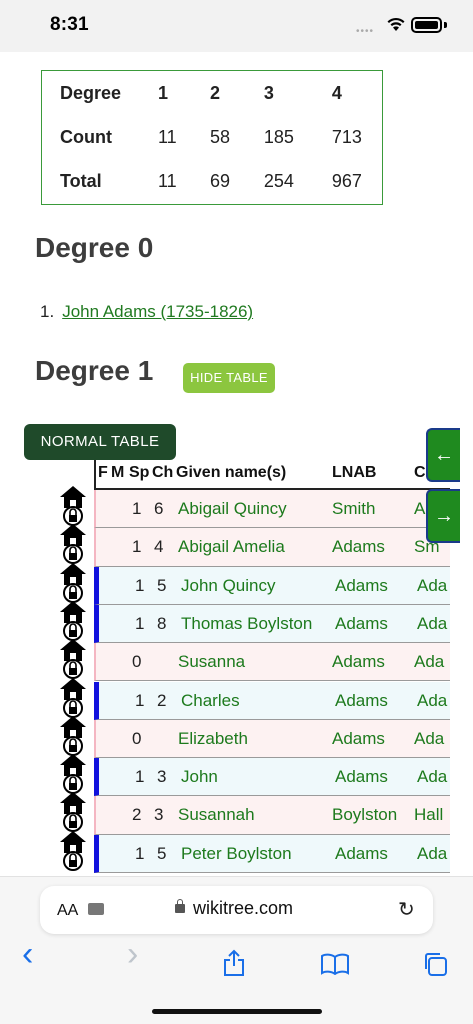  I want to click on header-f: F, so click(103, 473).